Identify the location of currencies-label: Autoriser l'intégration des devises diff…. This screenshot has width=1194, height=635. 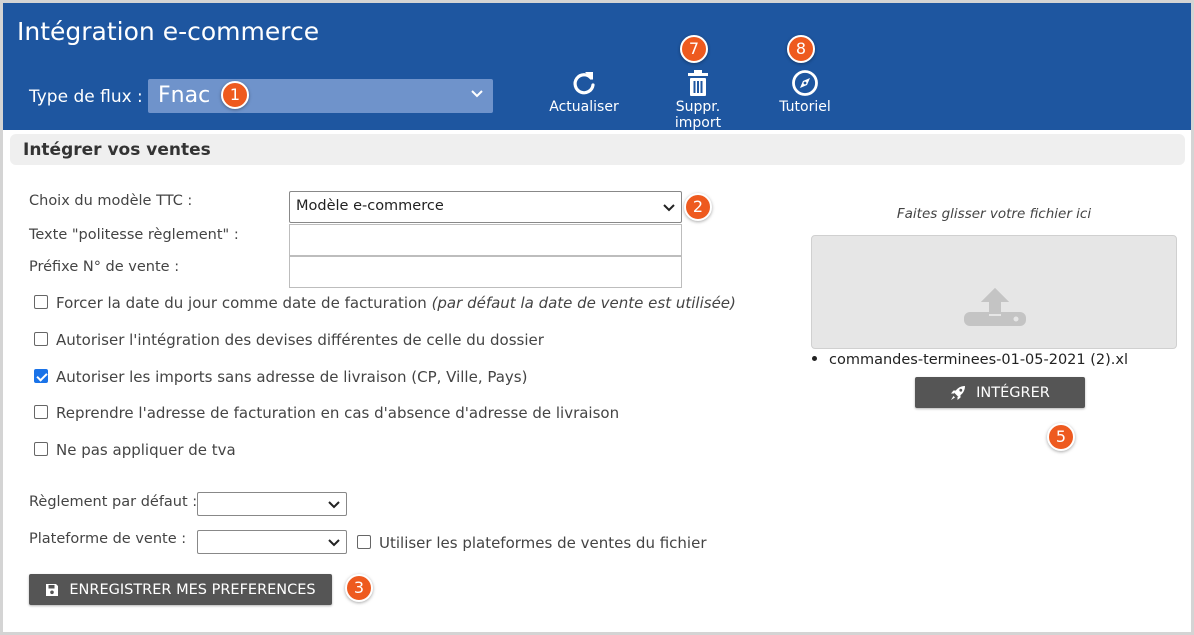
(300, 340).